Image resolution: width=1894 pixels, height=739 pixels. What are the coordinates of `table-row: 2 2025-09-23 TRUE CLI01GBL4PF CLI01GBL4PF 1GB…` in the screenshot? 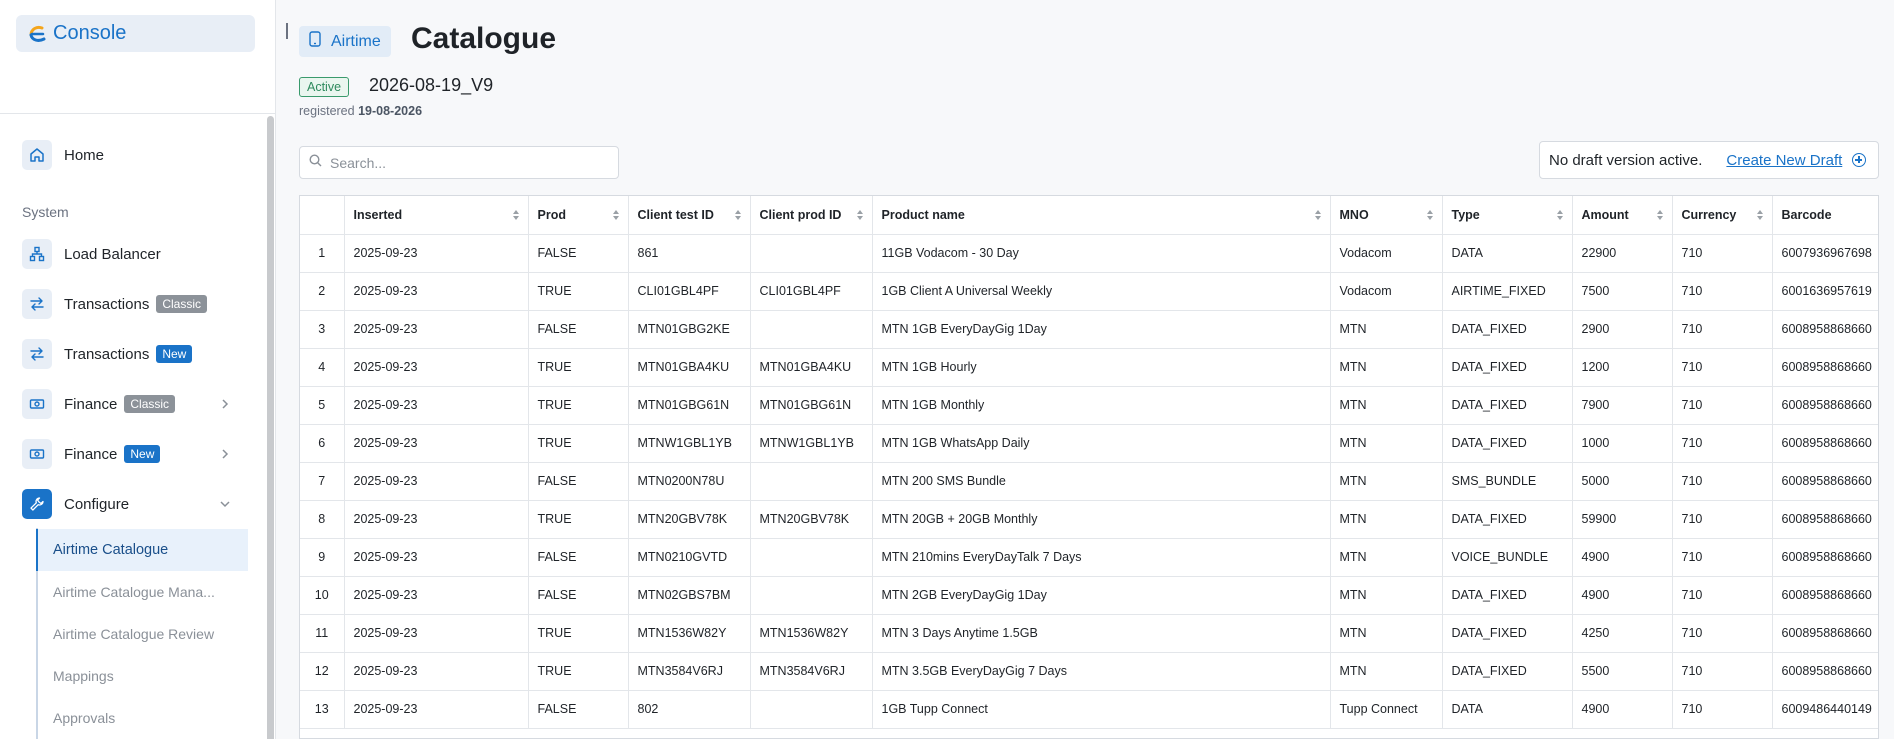 It's located at (1089, 291).